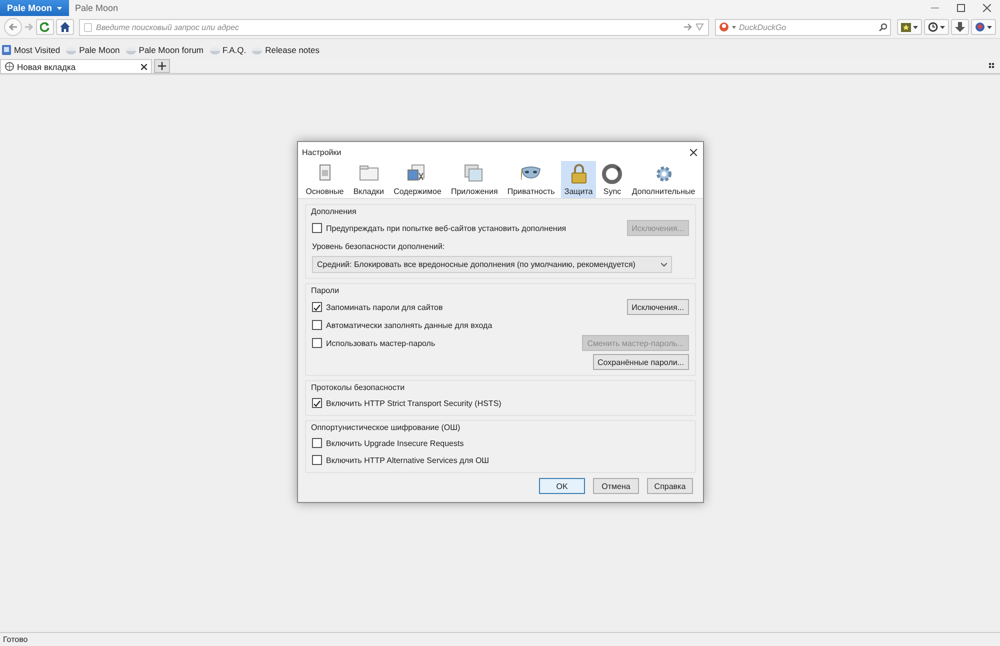  I want to click on duck-logo-icon, so click(724, 27).